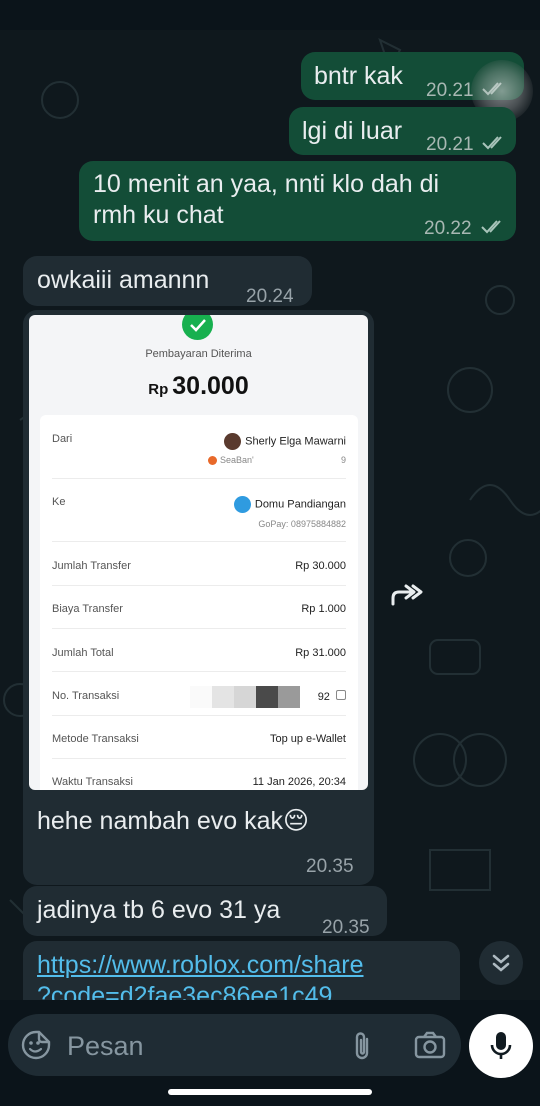 Image resolution: width=540 pixels, height=1106 pixels. I want to click on row-label: Biaya Transfer, so click(87, 609).